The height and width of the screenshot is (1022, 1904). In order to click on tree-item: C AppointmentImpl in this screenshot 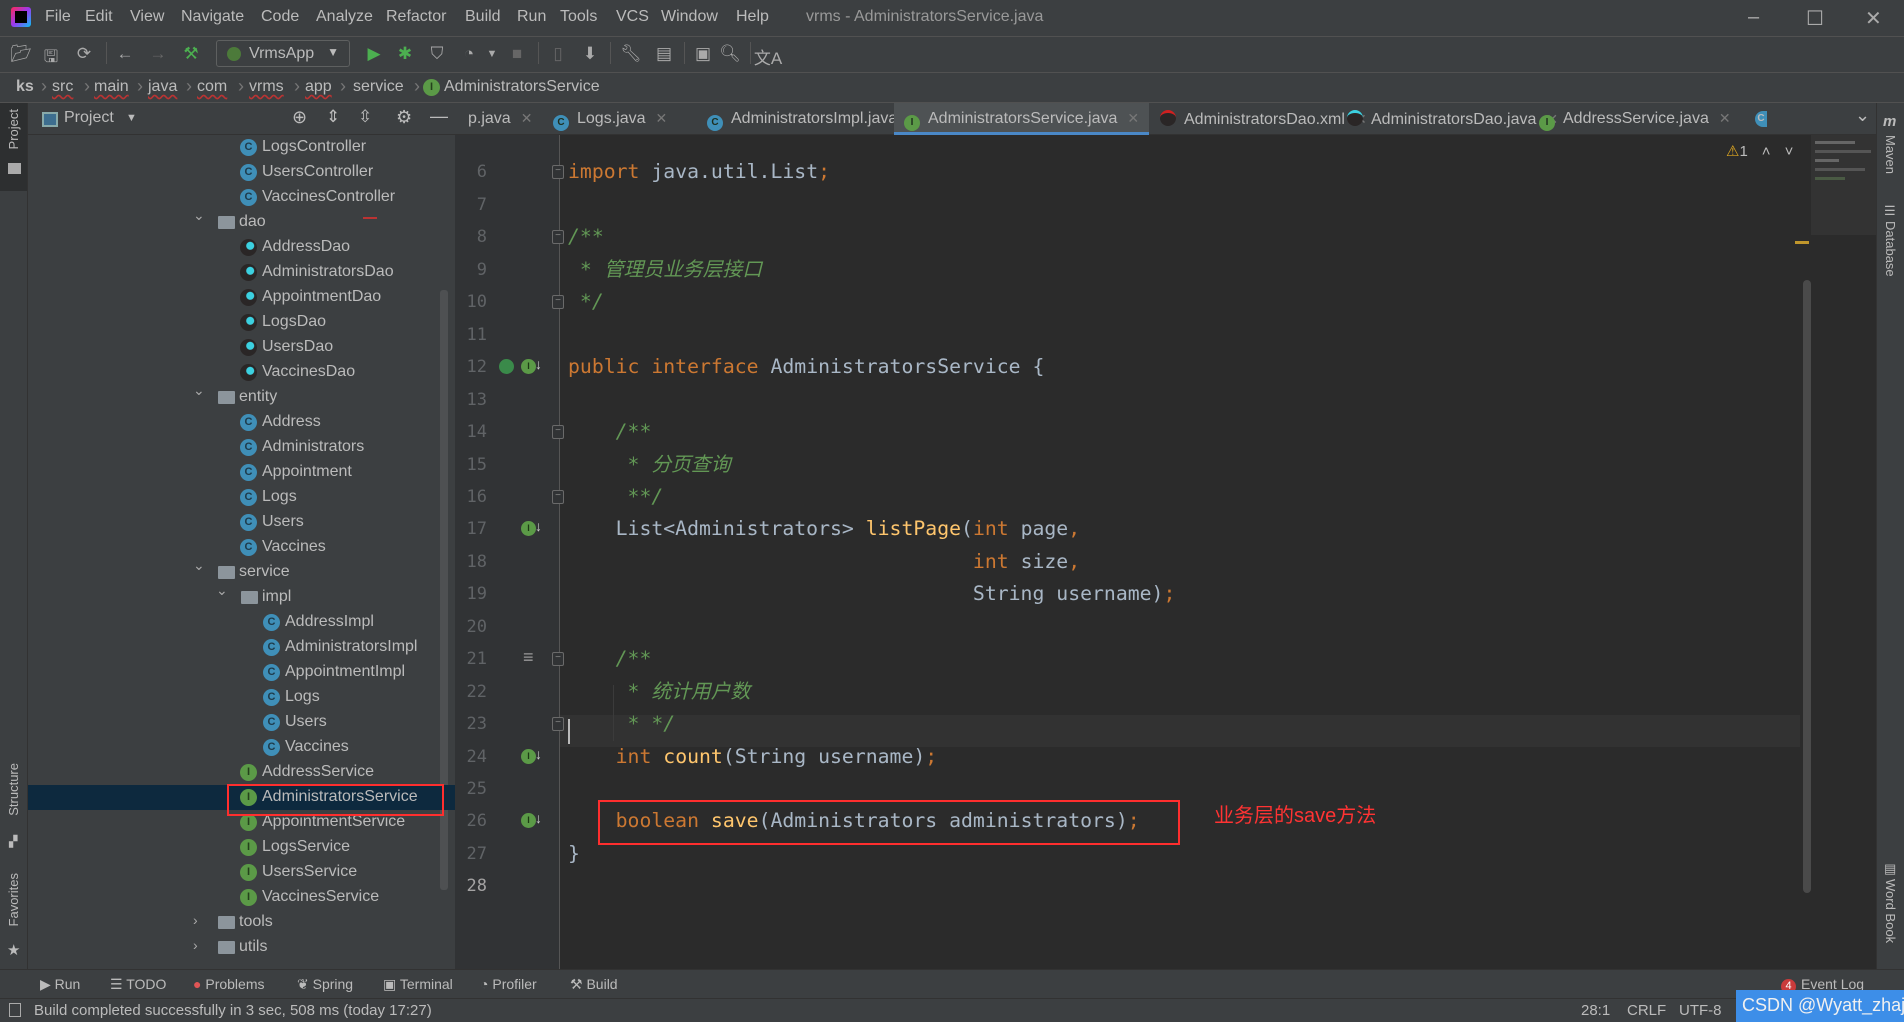, I will do `click(241, 672)`.